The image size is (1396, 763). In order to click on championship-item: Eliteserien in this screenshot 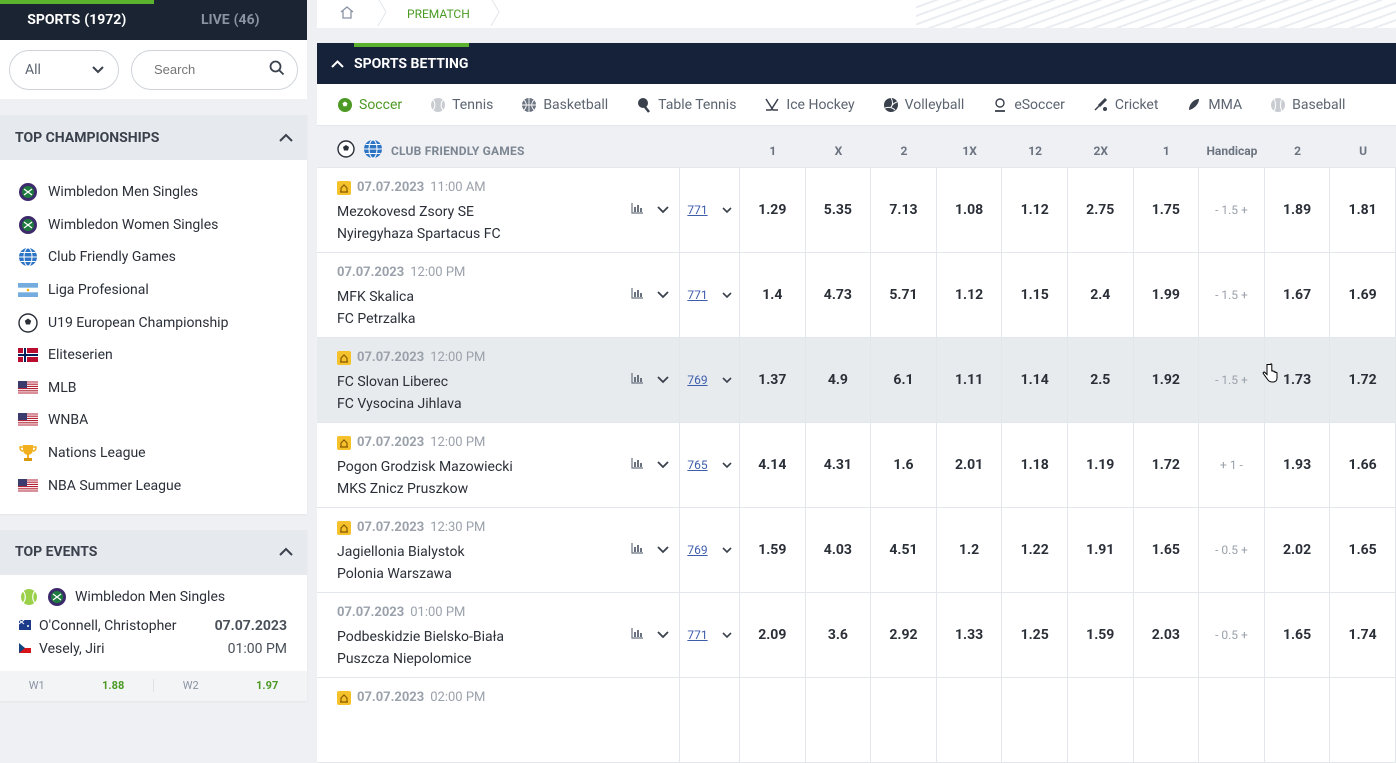, I will do `click(162, 355)`.